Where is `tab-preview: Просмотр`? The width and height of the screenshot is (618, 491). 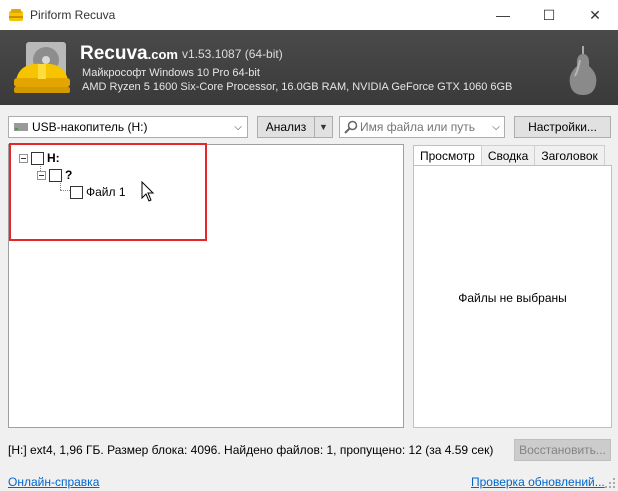
tab-preview: Просмотр is located at coordinates (447, 155).